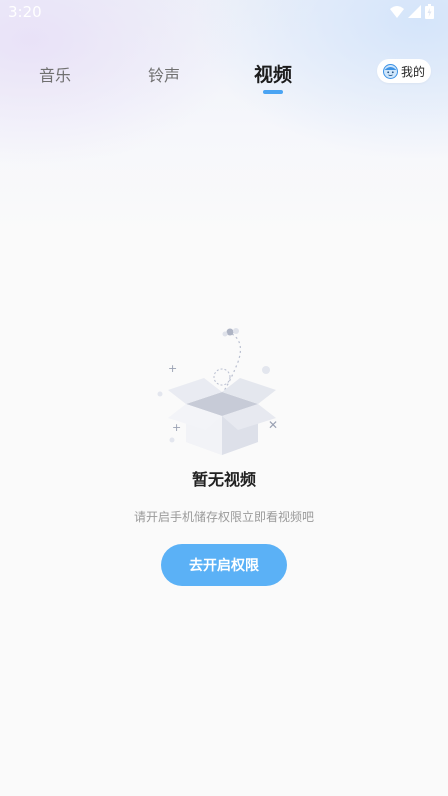  What do you see at coordinates (217, 391) in the screenshot?
I see `empty-box-icon: + + ✕` at bounding box center [217, 391].